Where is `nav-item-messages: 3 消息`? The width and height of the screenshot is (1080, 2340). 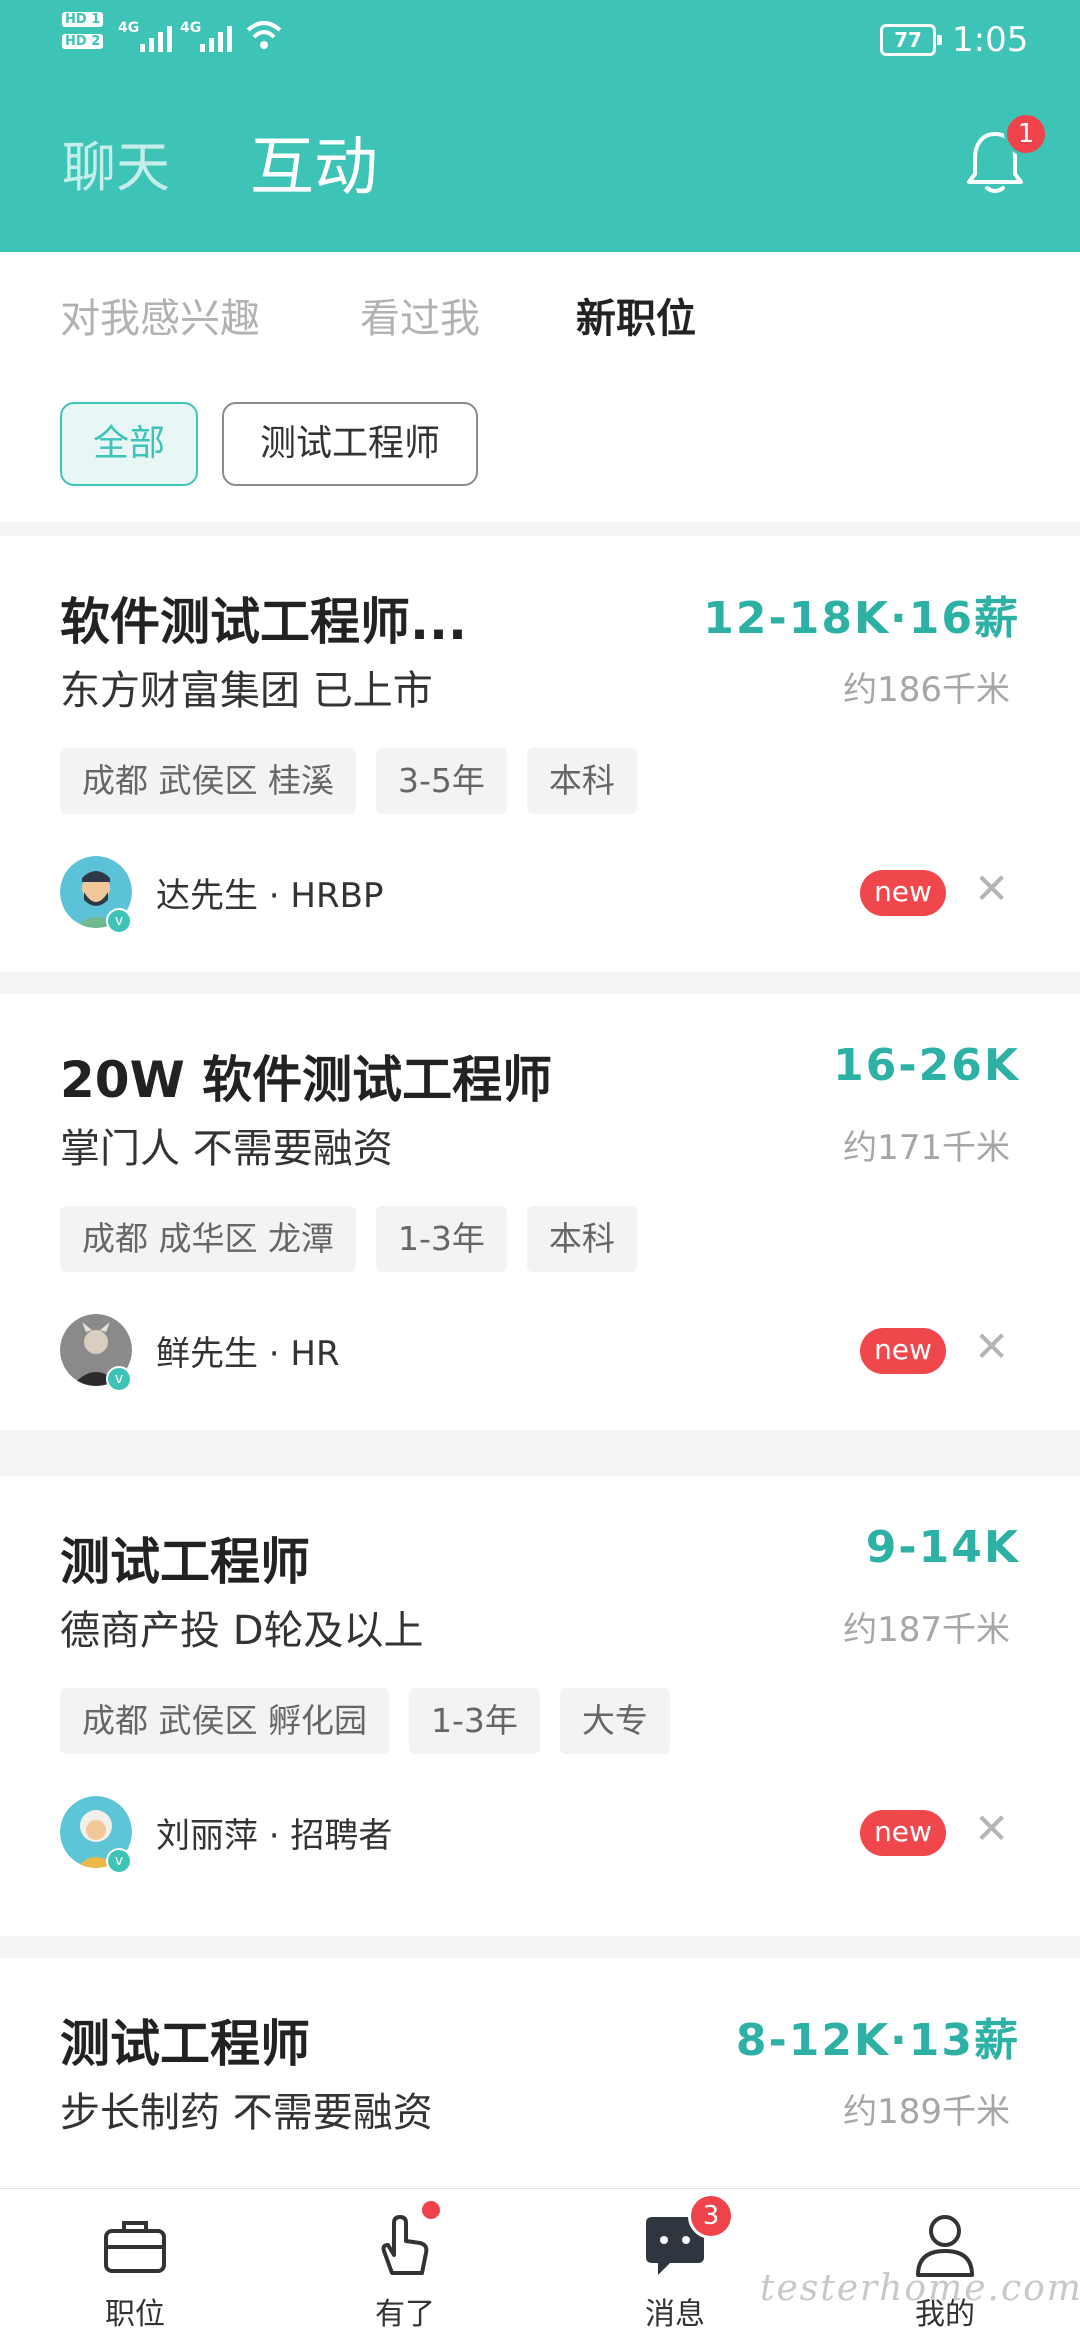 nav-item-messages: 3 消息 is located at coordinates (670, 2264).